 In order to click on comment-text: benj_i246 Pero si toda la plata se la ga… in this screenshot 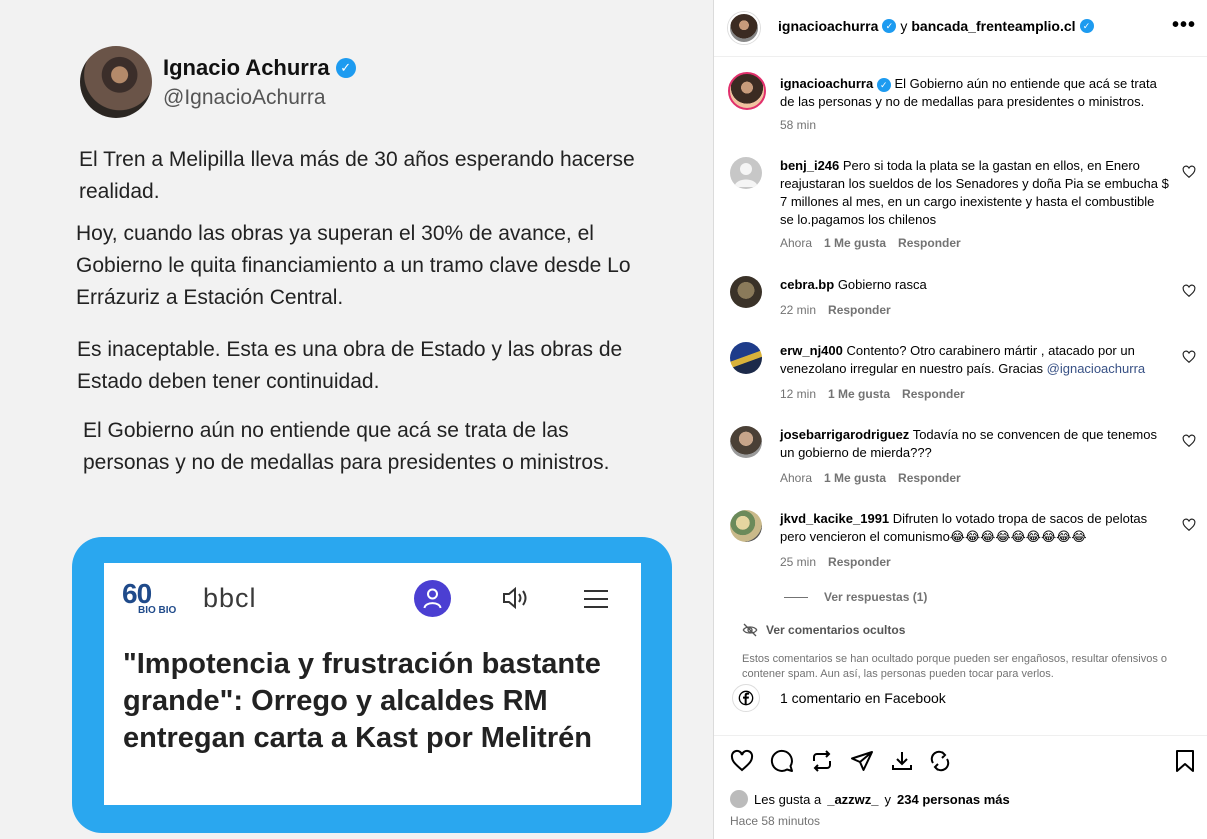, I will do `click(975, 193)`.